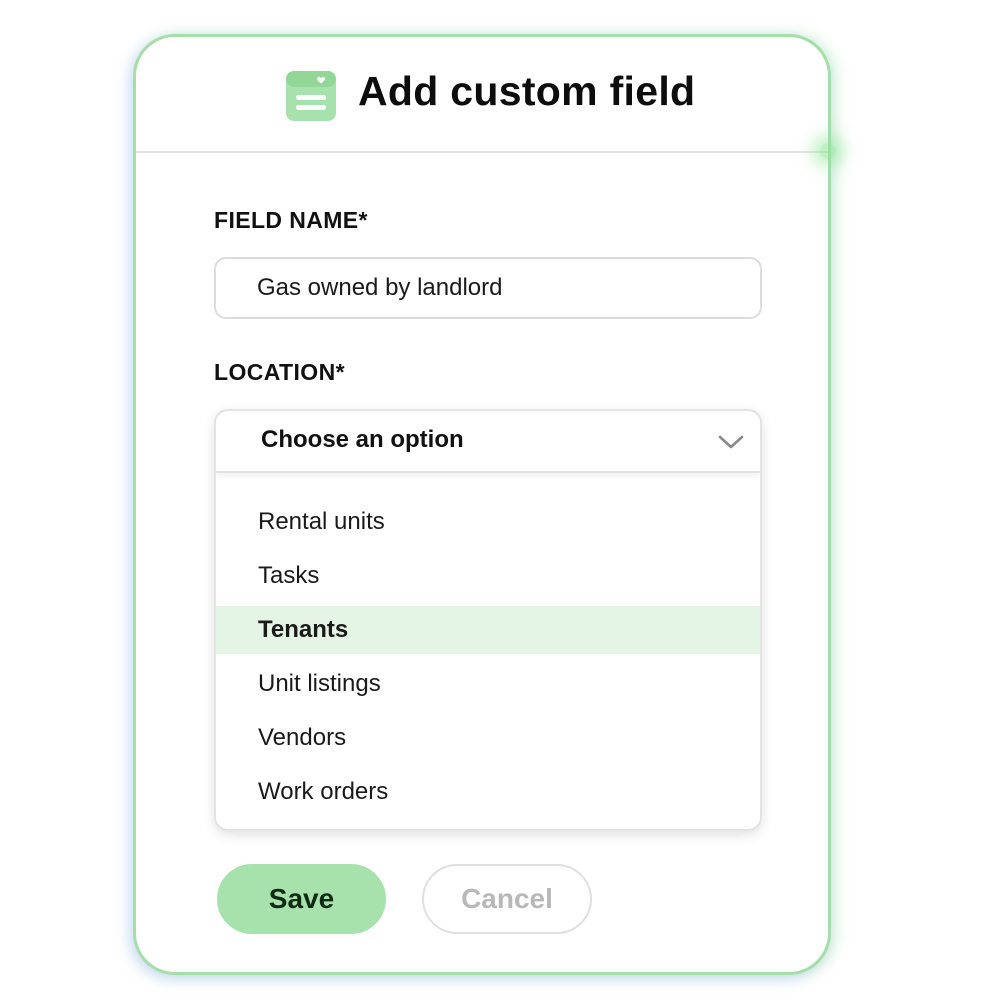 Image resolution: width=1001 pixels, height=1001 pixels. Describe the element at coordinates (488, 576) in the screenshot. I see `option-tasks: Tasks` at that location.